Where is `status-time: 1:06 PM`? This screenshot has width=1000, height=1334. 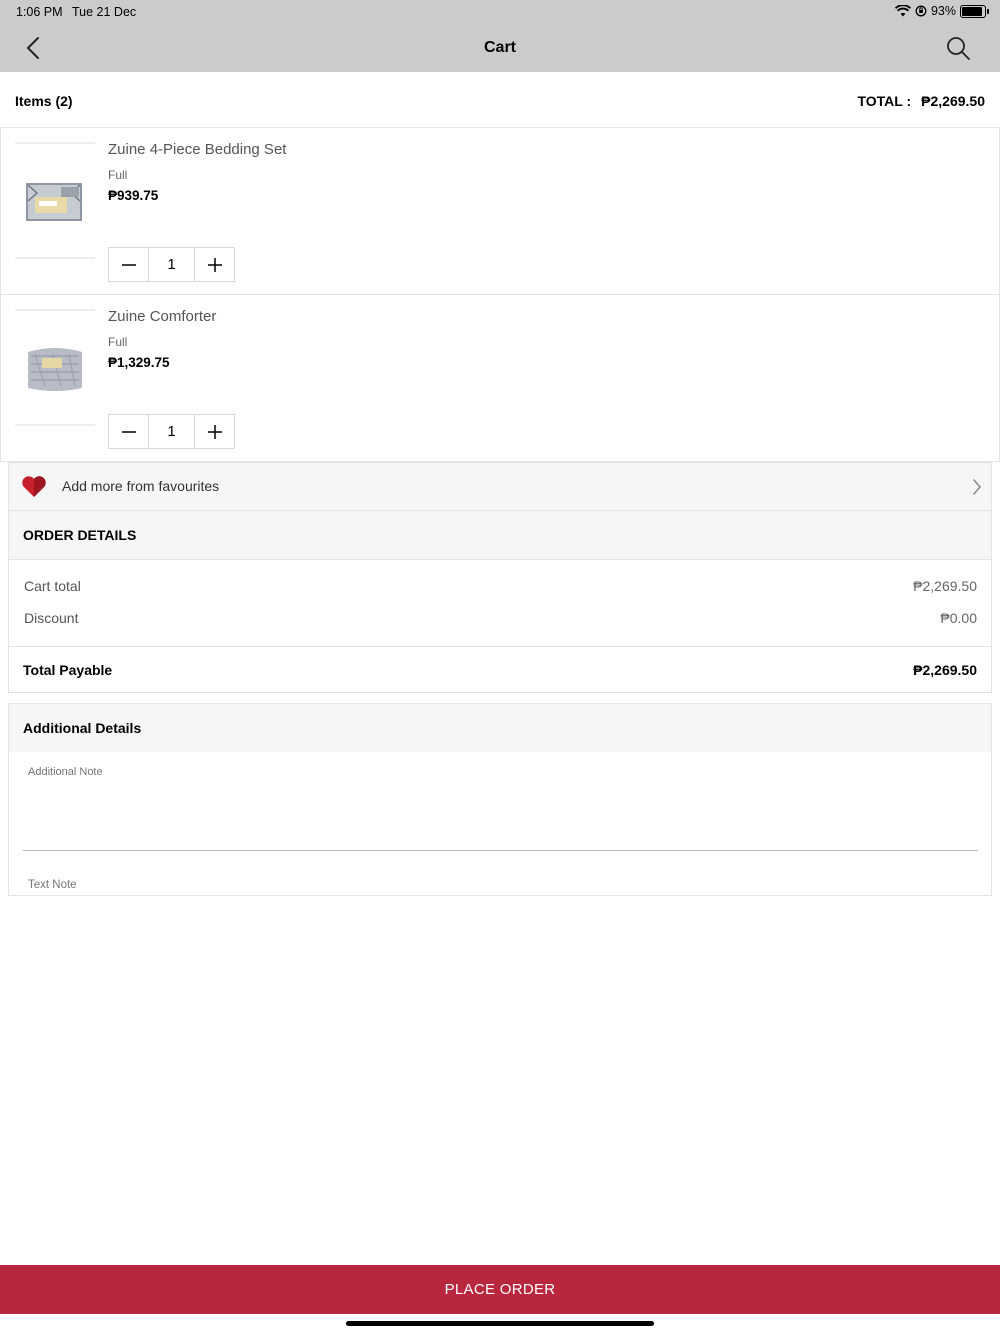 status-time: 1:06 PM is located at coordinates (39, 12).